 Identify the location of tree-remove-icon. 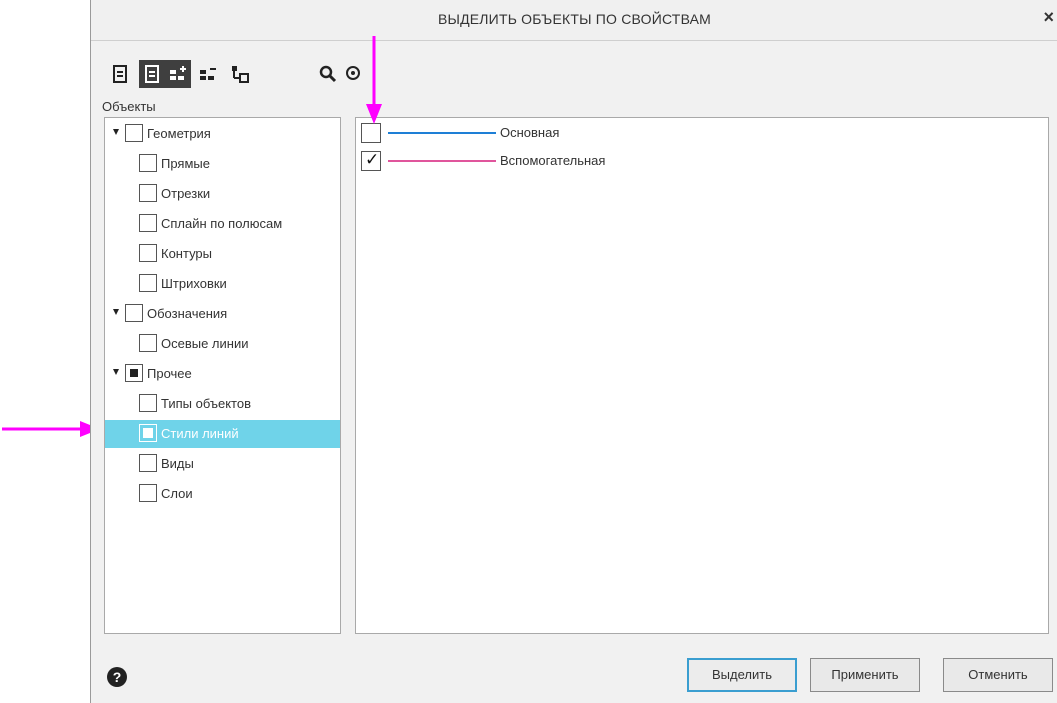
(208, 74).